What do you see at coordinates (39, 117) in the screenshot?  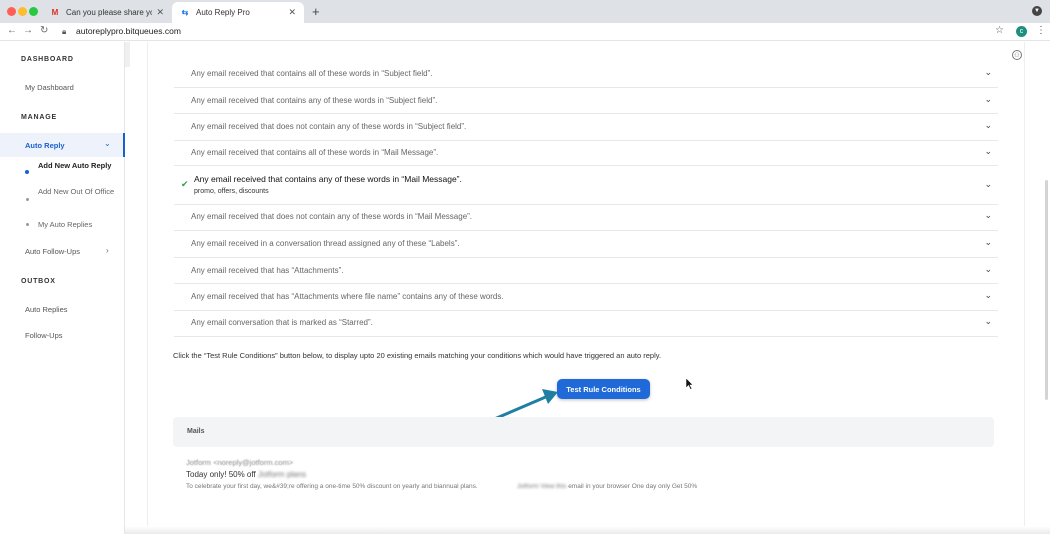 I see `sidebar-heading-manage: MANAGE` at bounding box center [39, 117].